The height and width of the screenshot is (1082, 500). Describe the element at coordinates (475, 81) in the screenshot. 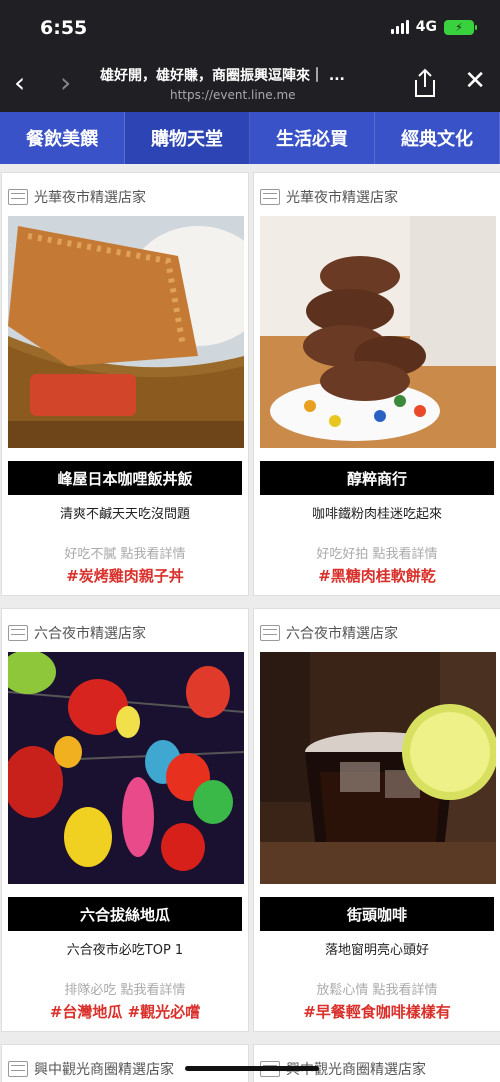

I see `close-icon: ✕` at that location.